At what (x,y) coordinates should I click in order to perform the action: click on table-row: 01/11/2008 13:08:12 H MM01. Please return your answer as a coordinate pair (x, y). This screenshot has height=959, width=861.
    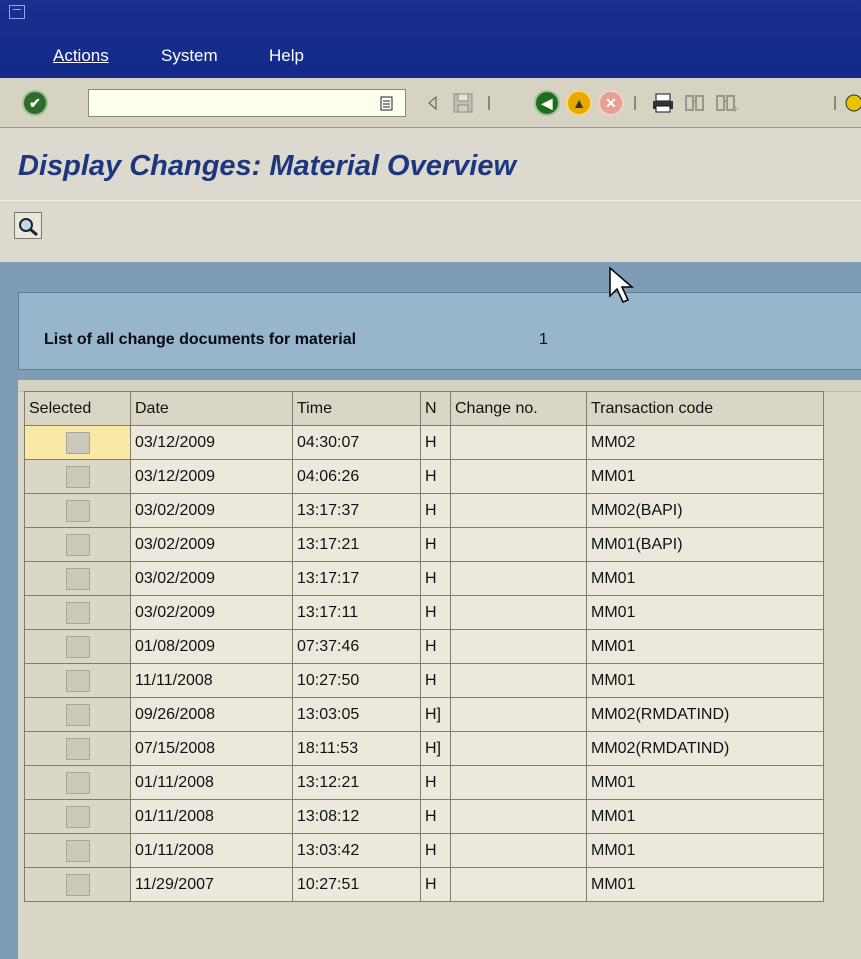
    Looking at the image, I should click on (424, 816).